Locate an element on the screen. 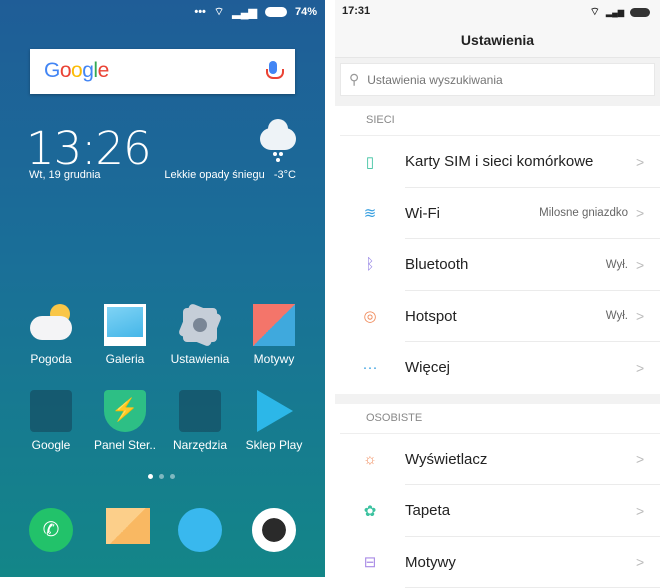  section-divider is located at coordinates (497, 399).